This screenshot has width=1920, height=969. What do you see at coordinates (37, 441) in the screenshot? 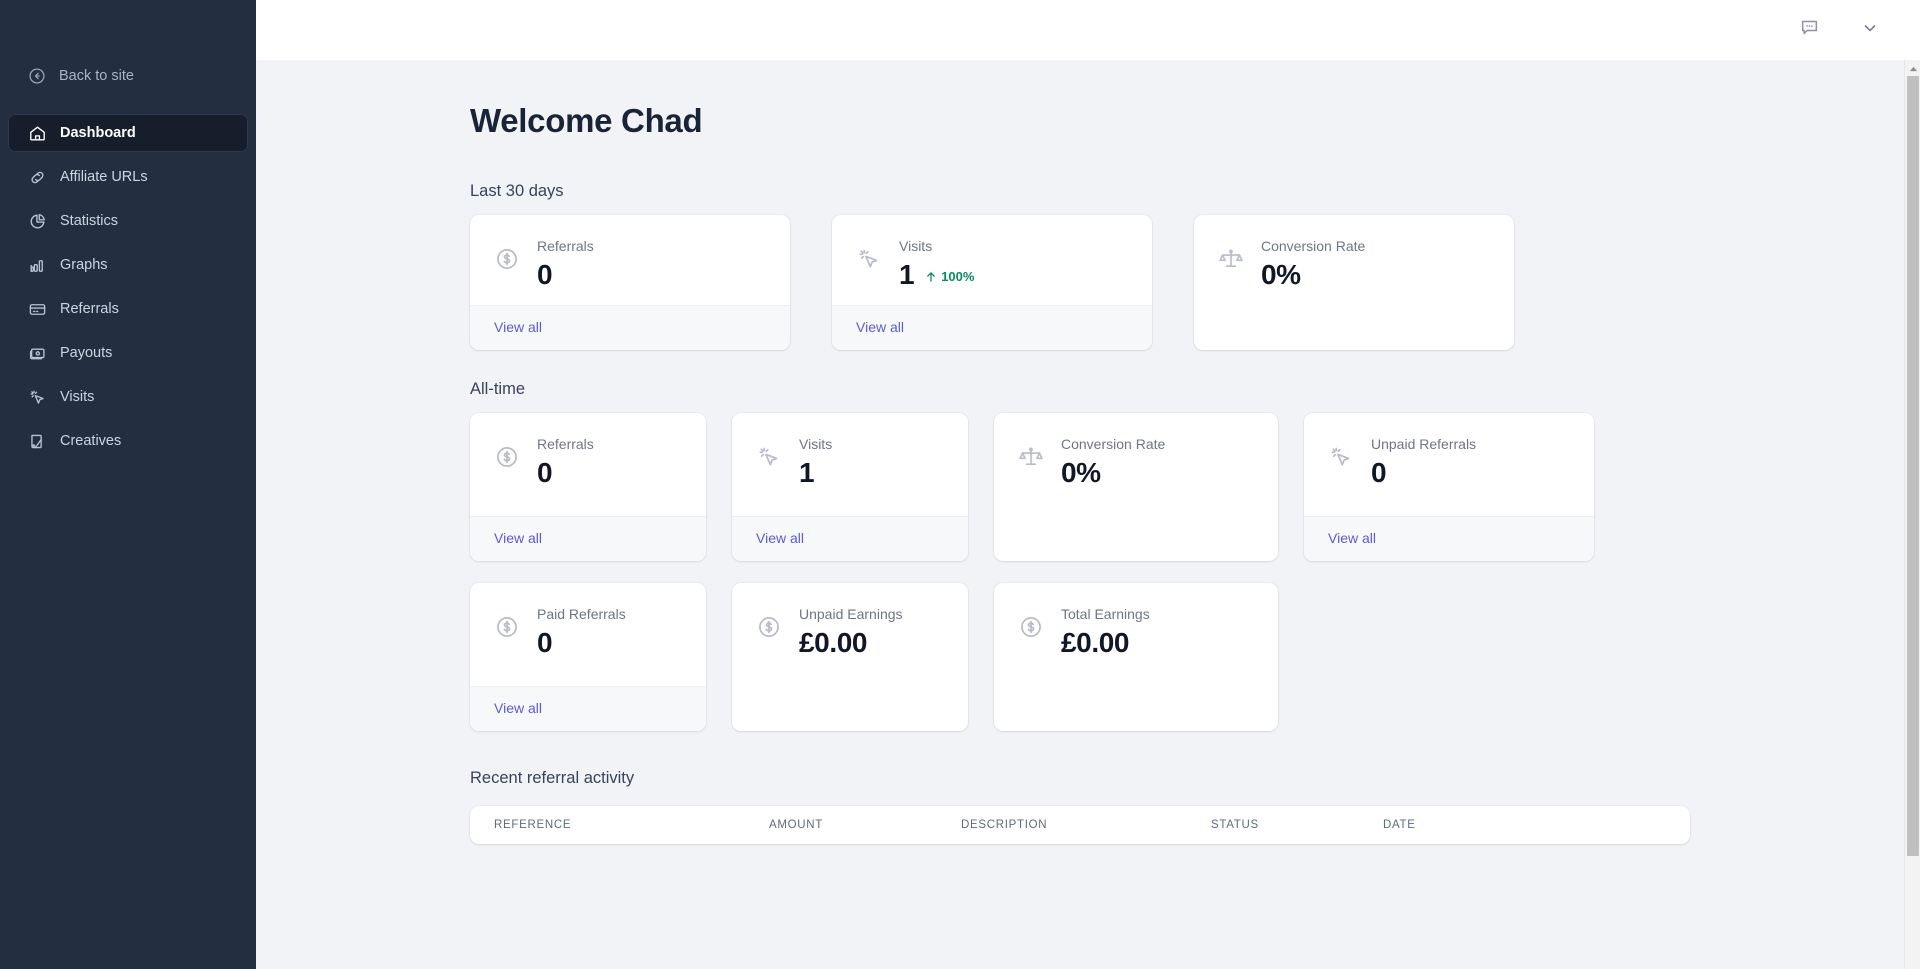
I see `image-icon` at bounding box center [37, 441].